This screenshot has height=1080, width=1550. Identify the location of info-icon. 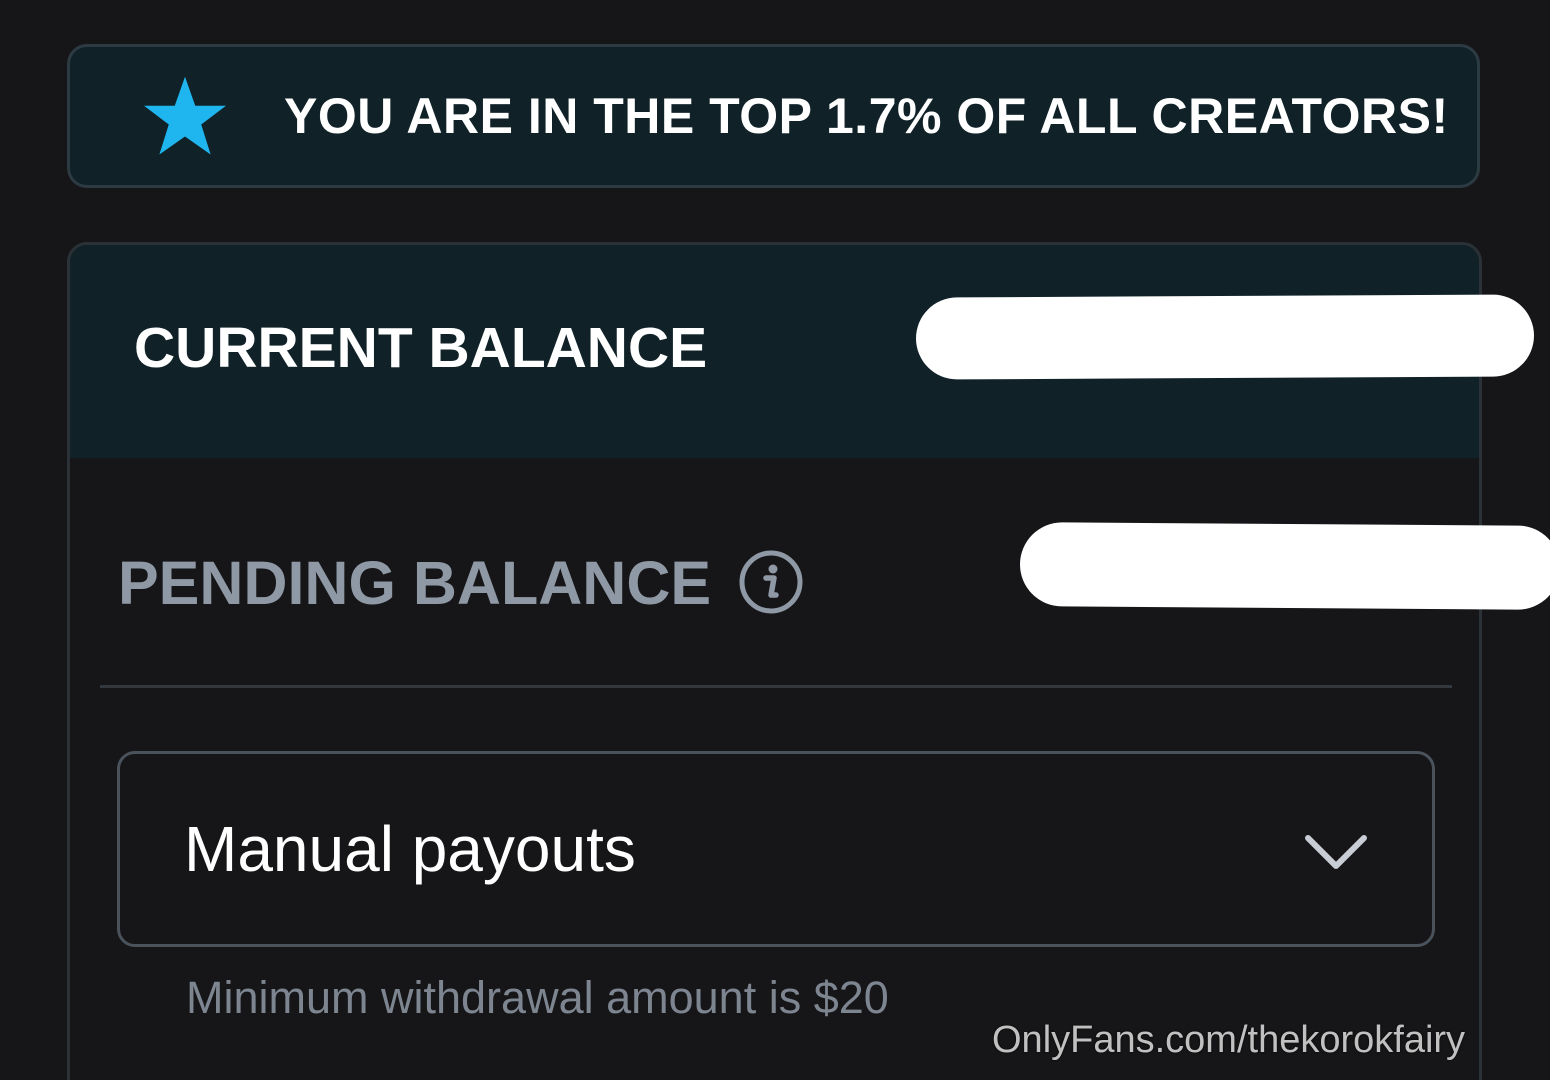
(771, 582).